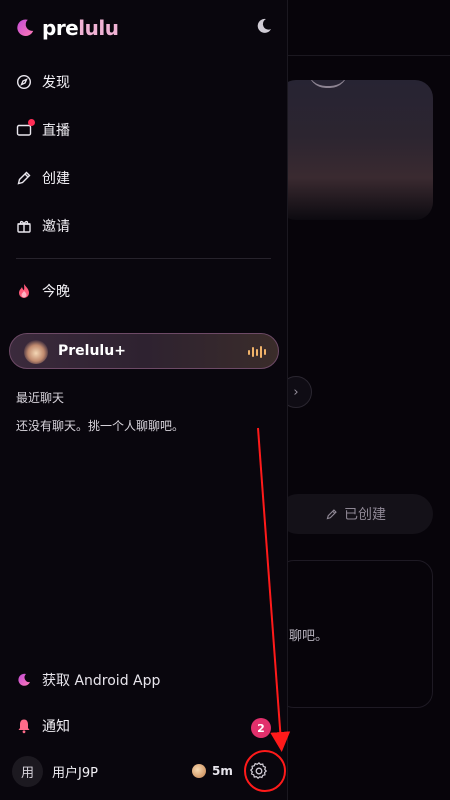 This screenshot has width=450, height=800. What do you see at coordinates (56, 292) in the screenshot?
I see `sidebar-item-label: 今晚` at bounding box center [56, 292].